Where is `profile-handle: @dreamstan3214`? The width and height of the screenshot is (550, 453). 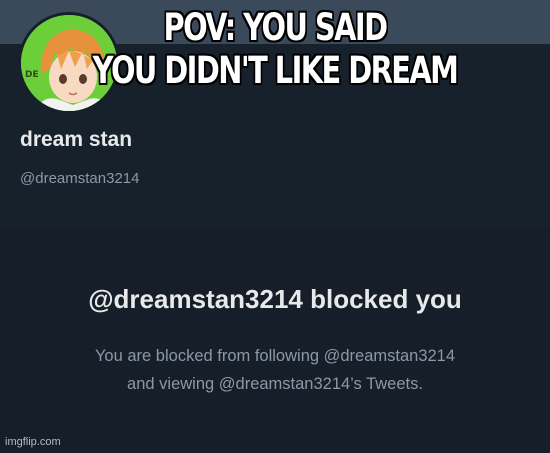
profile-handle: @dreamstan3214 is located at coordinates (80, 178).